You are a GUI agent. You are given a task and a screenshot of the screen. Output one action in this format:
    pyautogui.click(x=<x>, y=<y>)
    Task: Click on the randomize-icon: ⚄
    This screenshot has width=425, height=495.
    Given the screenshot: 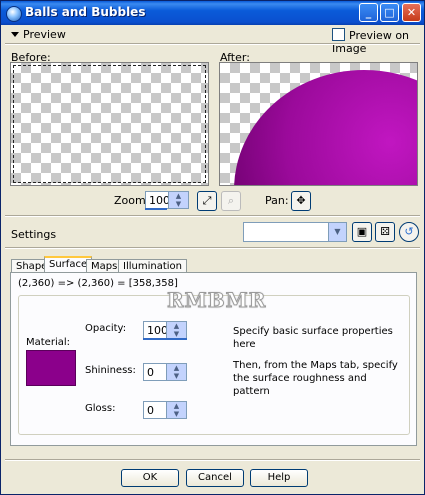 What is the action you would take?
    pyautogui.click(x=385, y=232)
    